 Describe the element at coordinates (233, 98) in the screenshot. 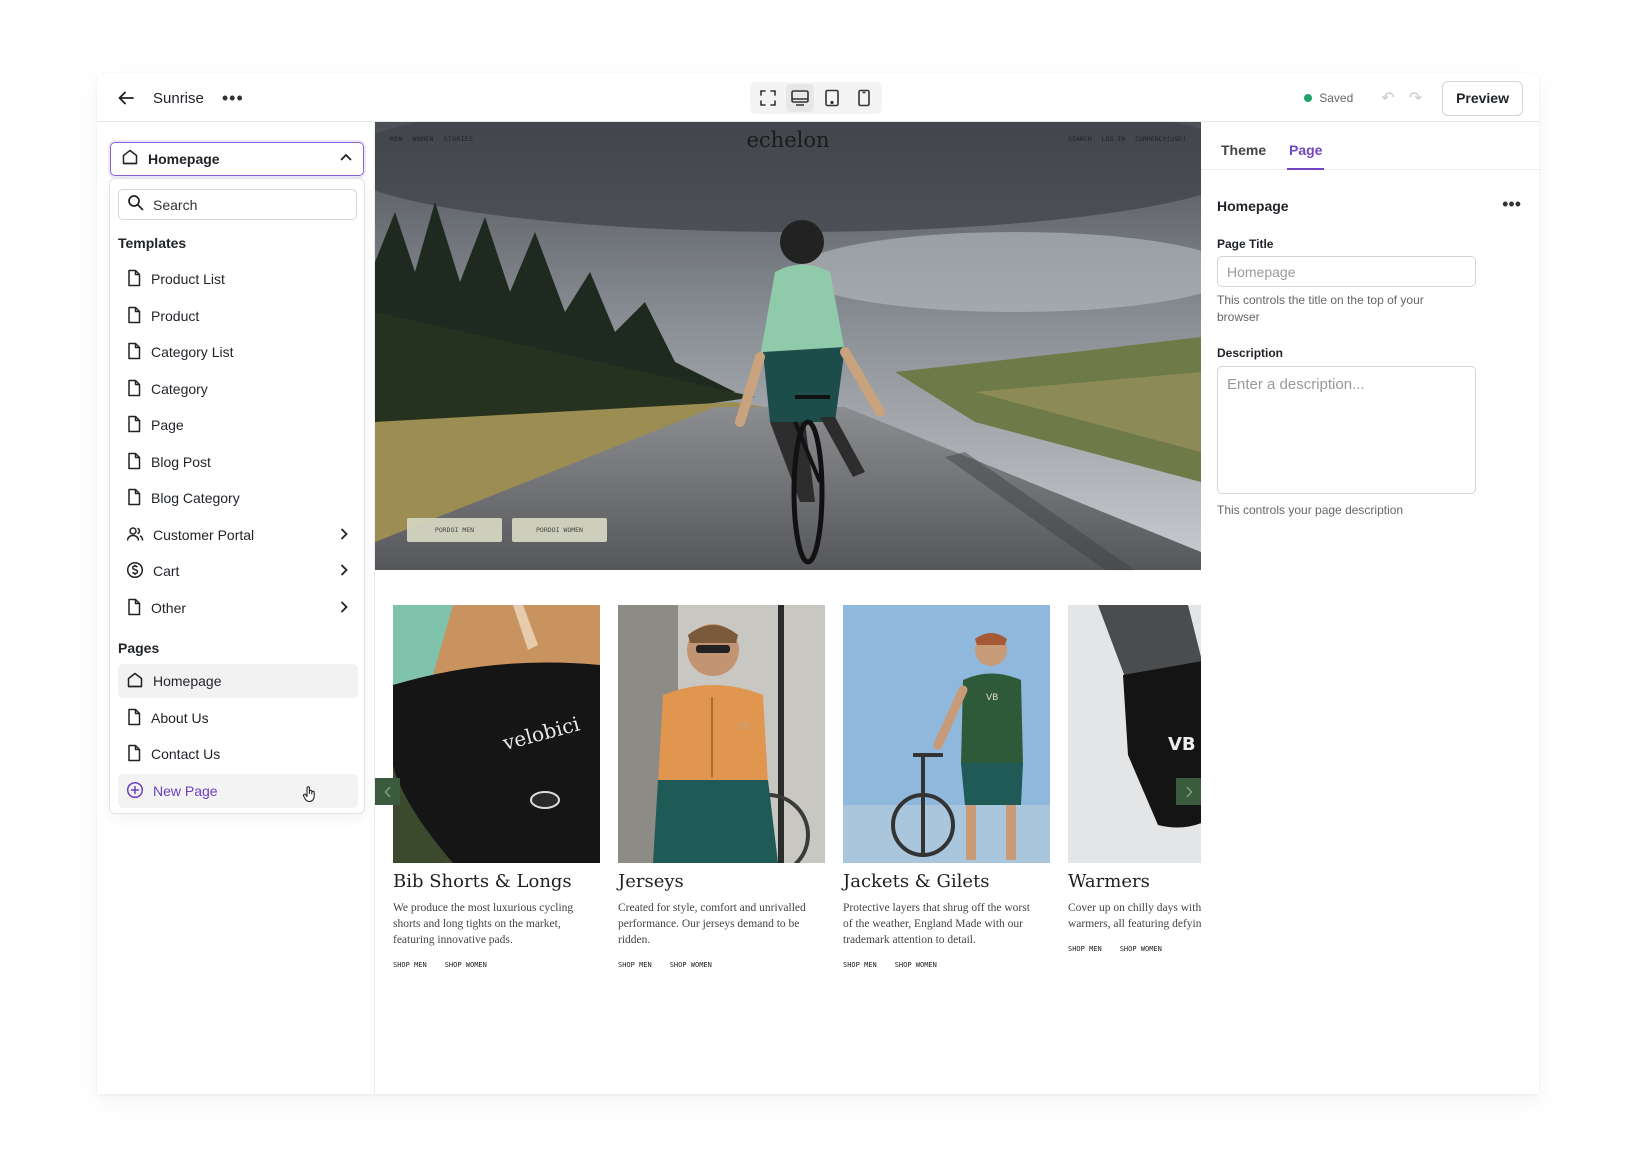

I see `more-options-icon: •••` at that location.